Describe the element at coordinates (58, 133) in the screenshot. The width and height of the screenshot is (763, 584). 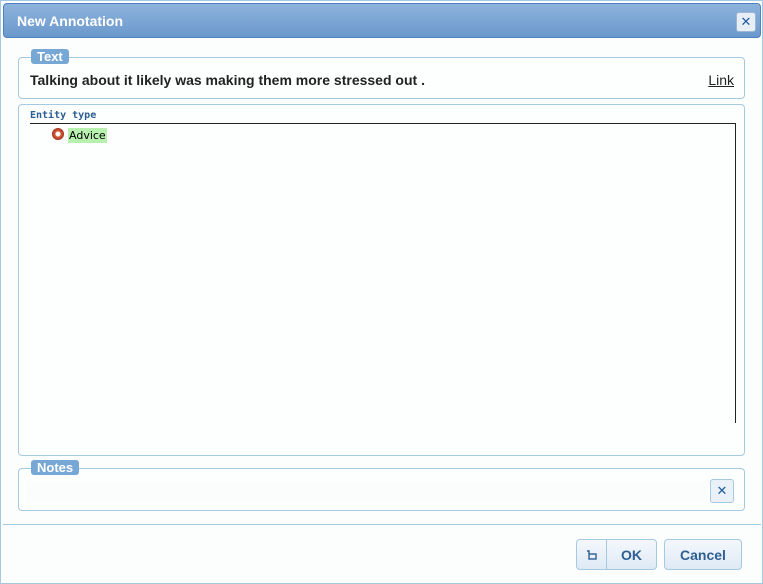
I see `radio-selected-icon` at that location.